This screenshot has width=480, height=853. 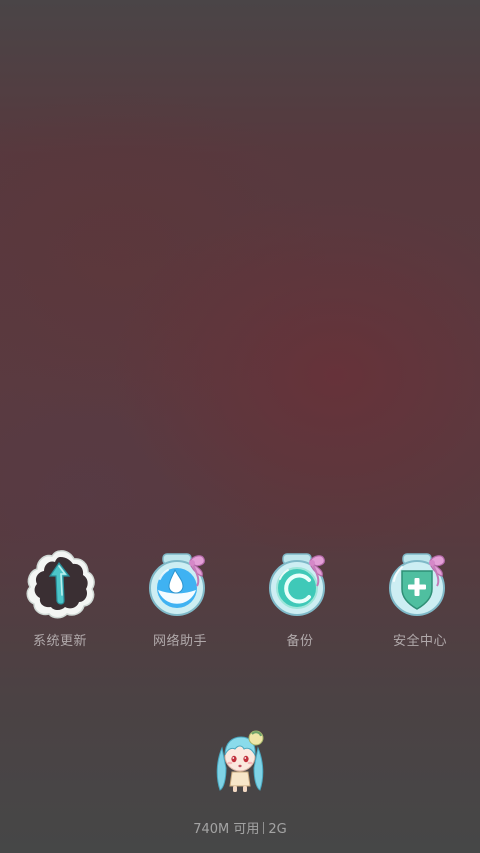 I want to click on security-center-icon, so click(x=417, y=584).